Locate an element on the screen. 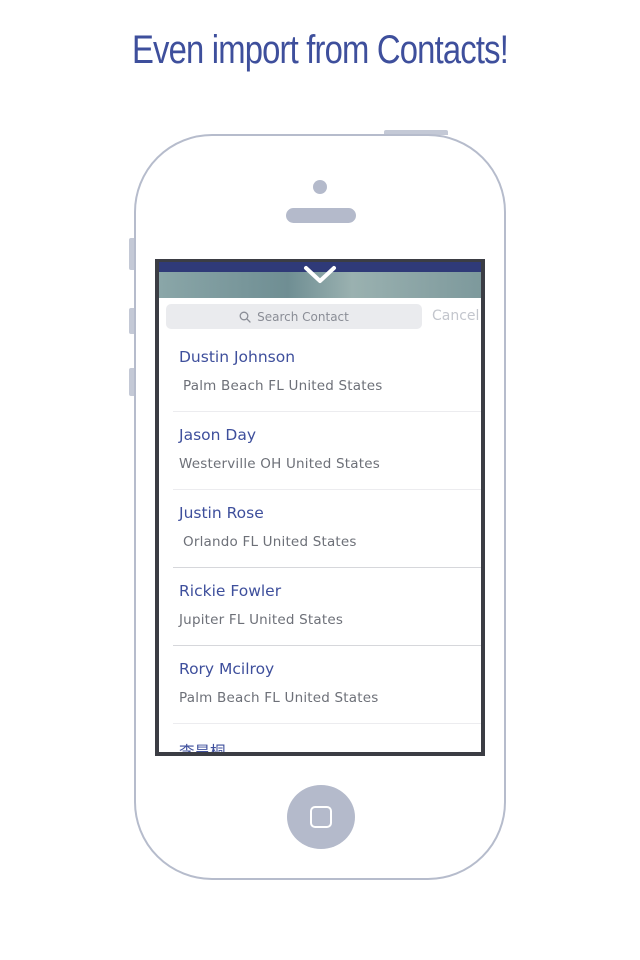 This screenshot has height=960, width=640. home-button is located at coordinates (321, 817).